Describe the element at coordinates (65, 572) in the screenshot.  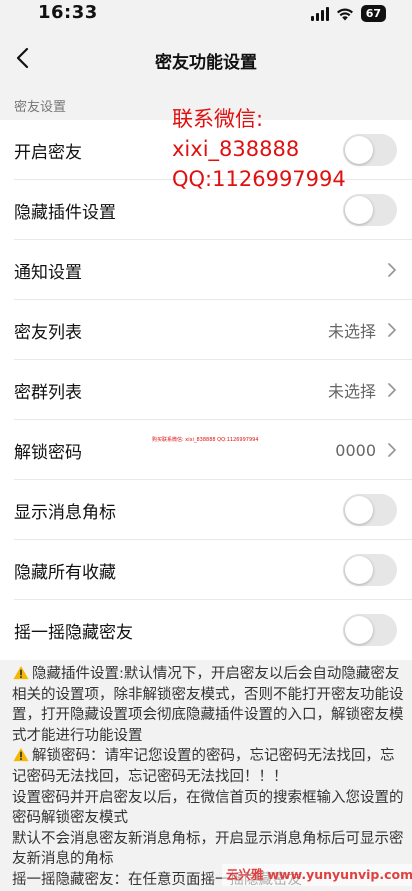
I see `row-label: 隐藏所有收藏` at that location.